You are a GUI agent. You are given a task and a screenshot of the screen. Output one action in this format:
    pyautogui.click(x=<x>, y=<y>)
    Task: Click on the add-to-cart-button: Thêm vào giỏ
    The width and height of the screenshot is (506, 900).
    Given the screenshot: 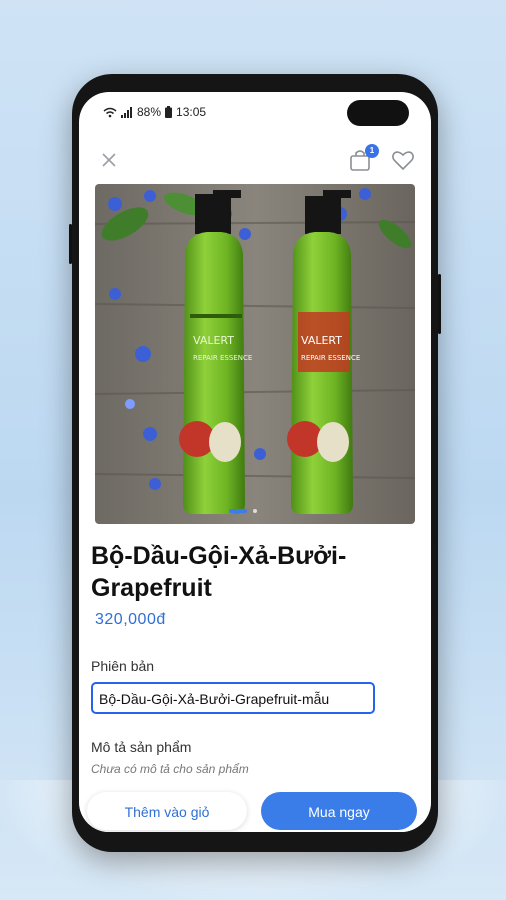 What is the action you would take?
    pyautogui.click(x=167, y=811)
    